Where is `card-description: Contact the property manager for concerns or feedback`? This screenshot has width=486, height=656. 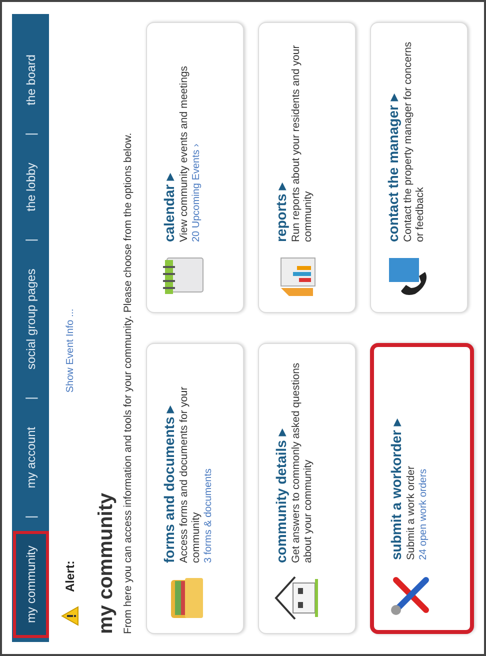 card-description: Contact the property manager for concerns or feedback is located at coordinates (414, 141).